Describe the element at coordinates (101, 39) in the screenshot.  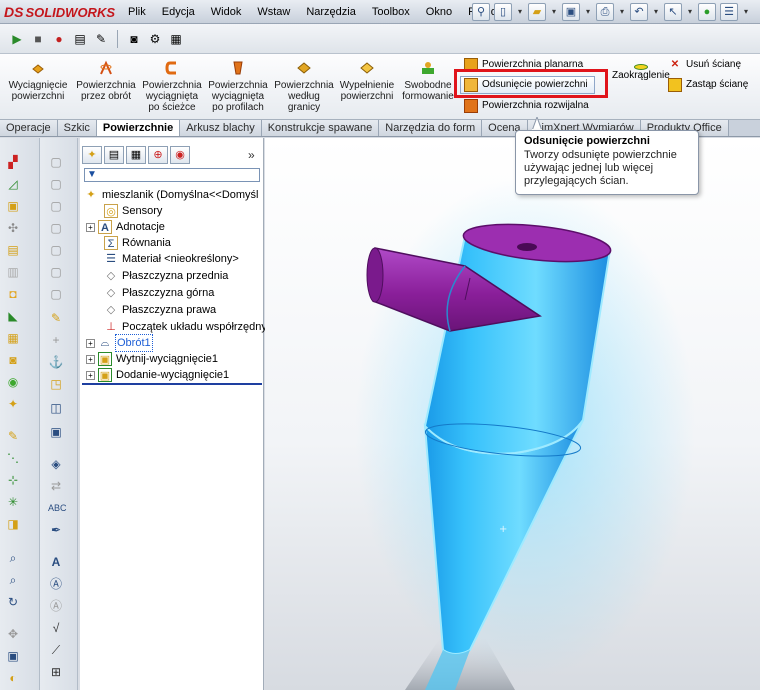
I see `macro-edit-icon: ✎` at that location.